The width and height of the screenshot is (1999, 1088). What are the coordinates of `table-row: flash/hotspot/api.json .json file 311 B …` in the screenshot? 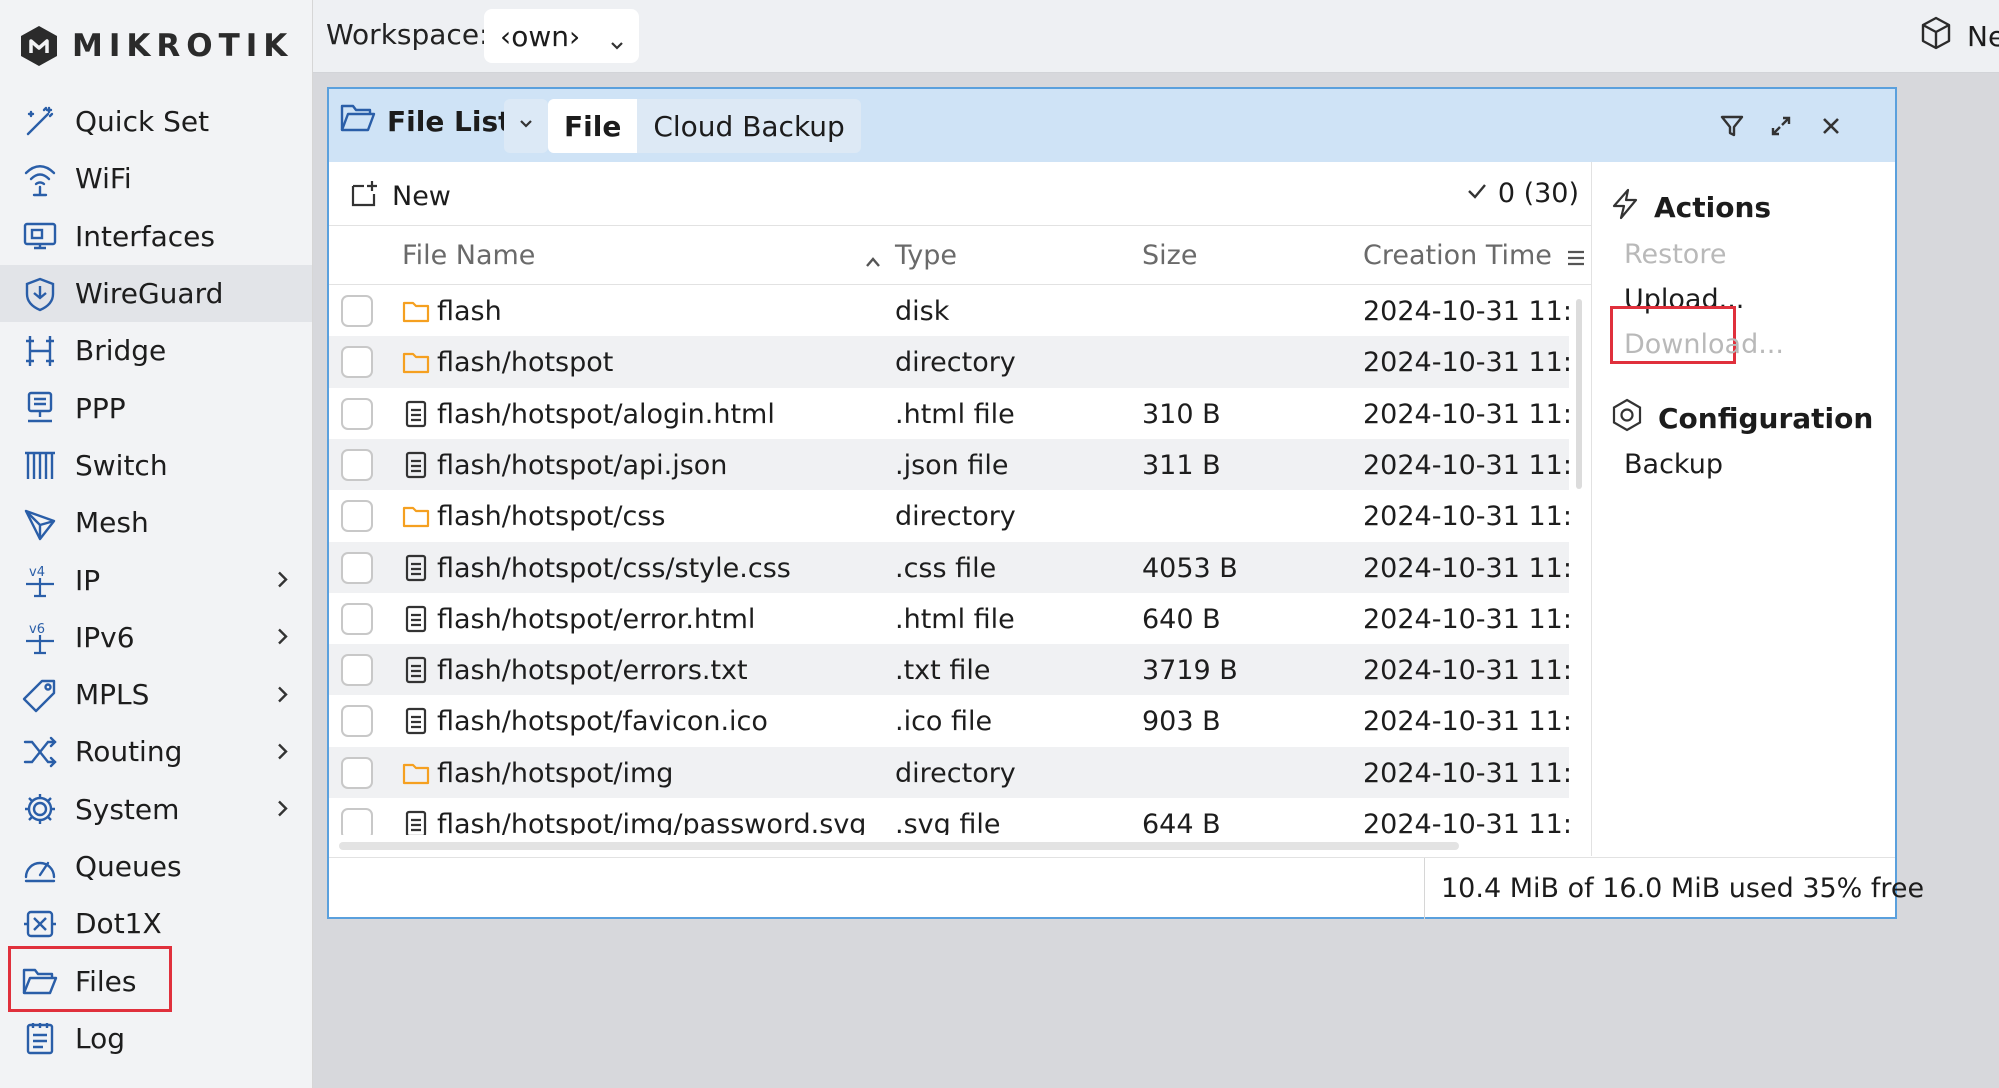 It's located at (949, 464).